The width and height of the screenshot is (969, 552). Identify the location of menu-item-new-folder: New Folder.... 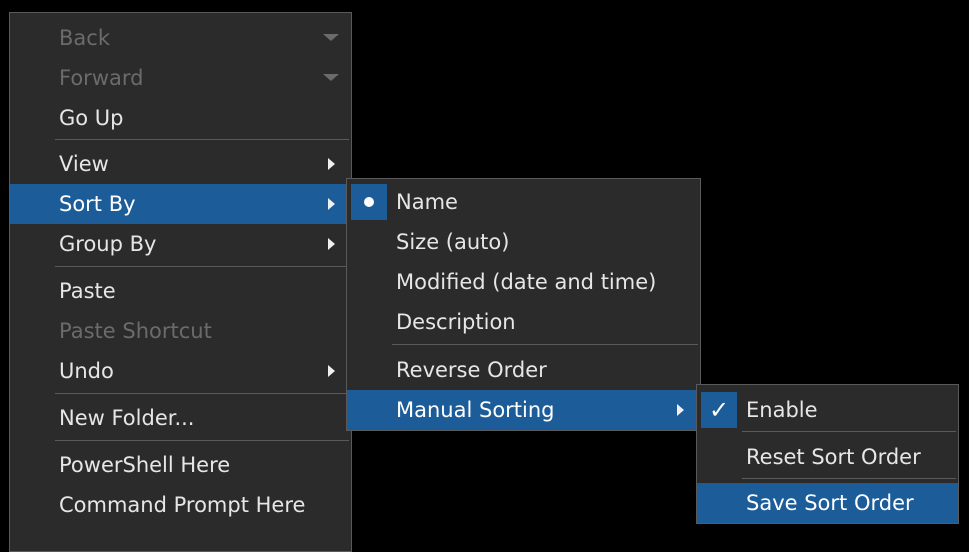
(180, 418).